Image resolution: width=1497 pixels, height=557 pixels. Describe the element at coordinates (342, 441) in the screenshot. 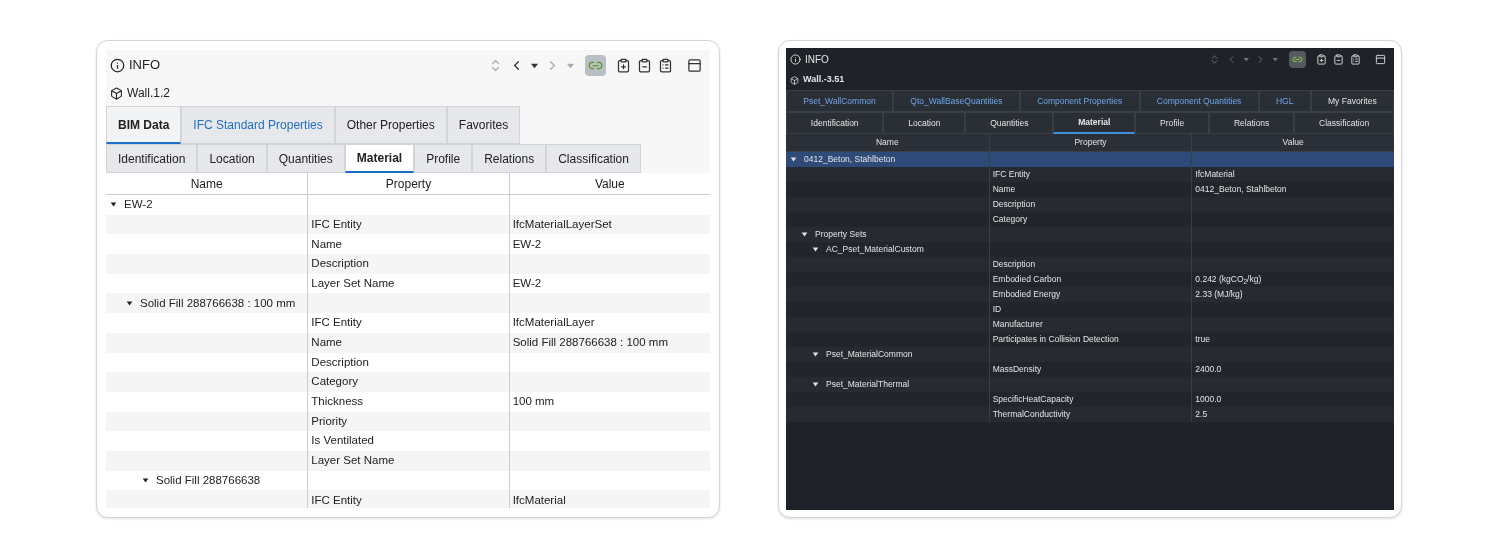

I see `property-name: Is Ventilated` at that location.